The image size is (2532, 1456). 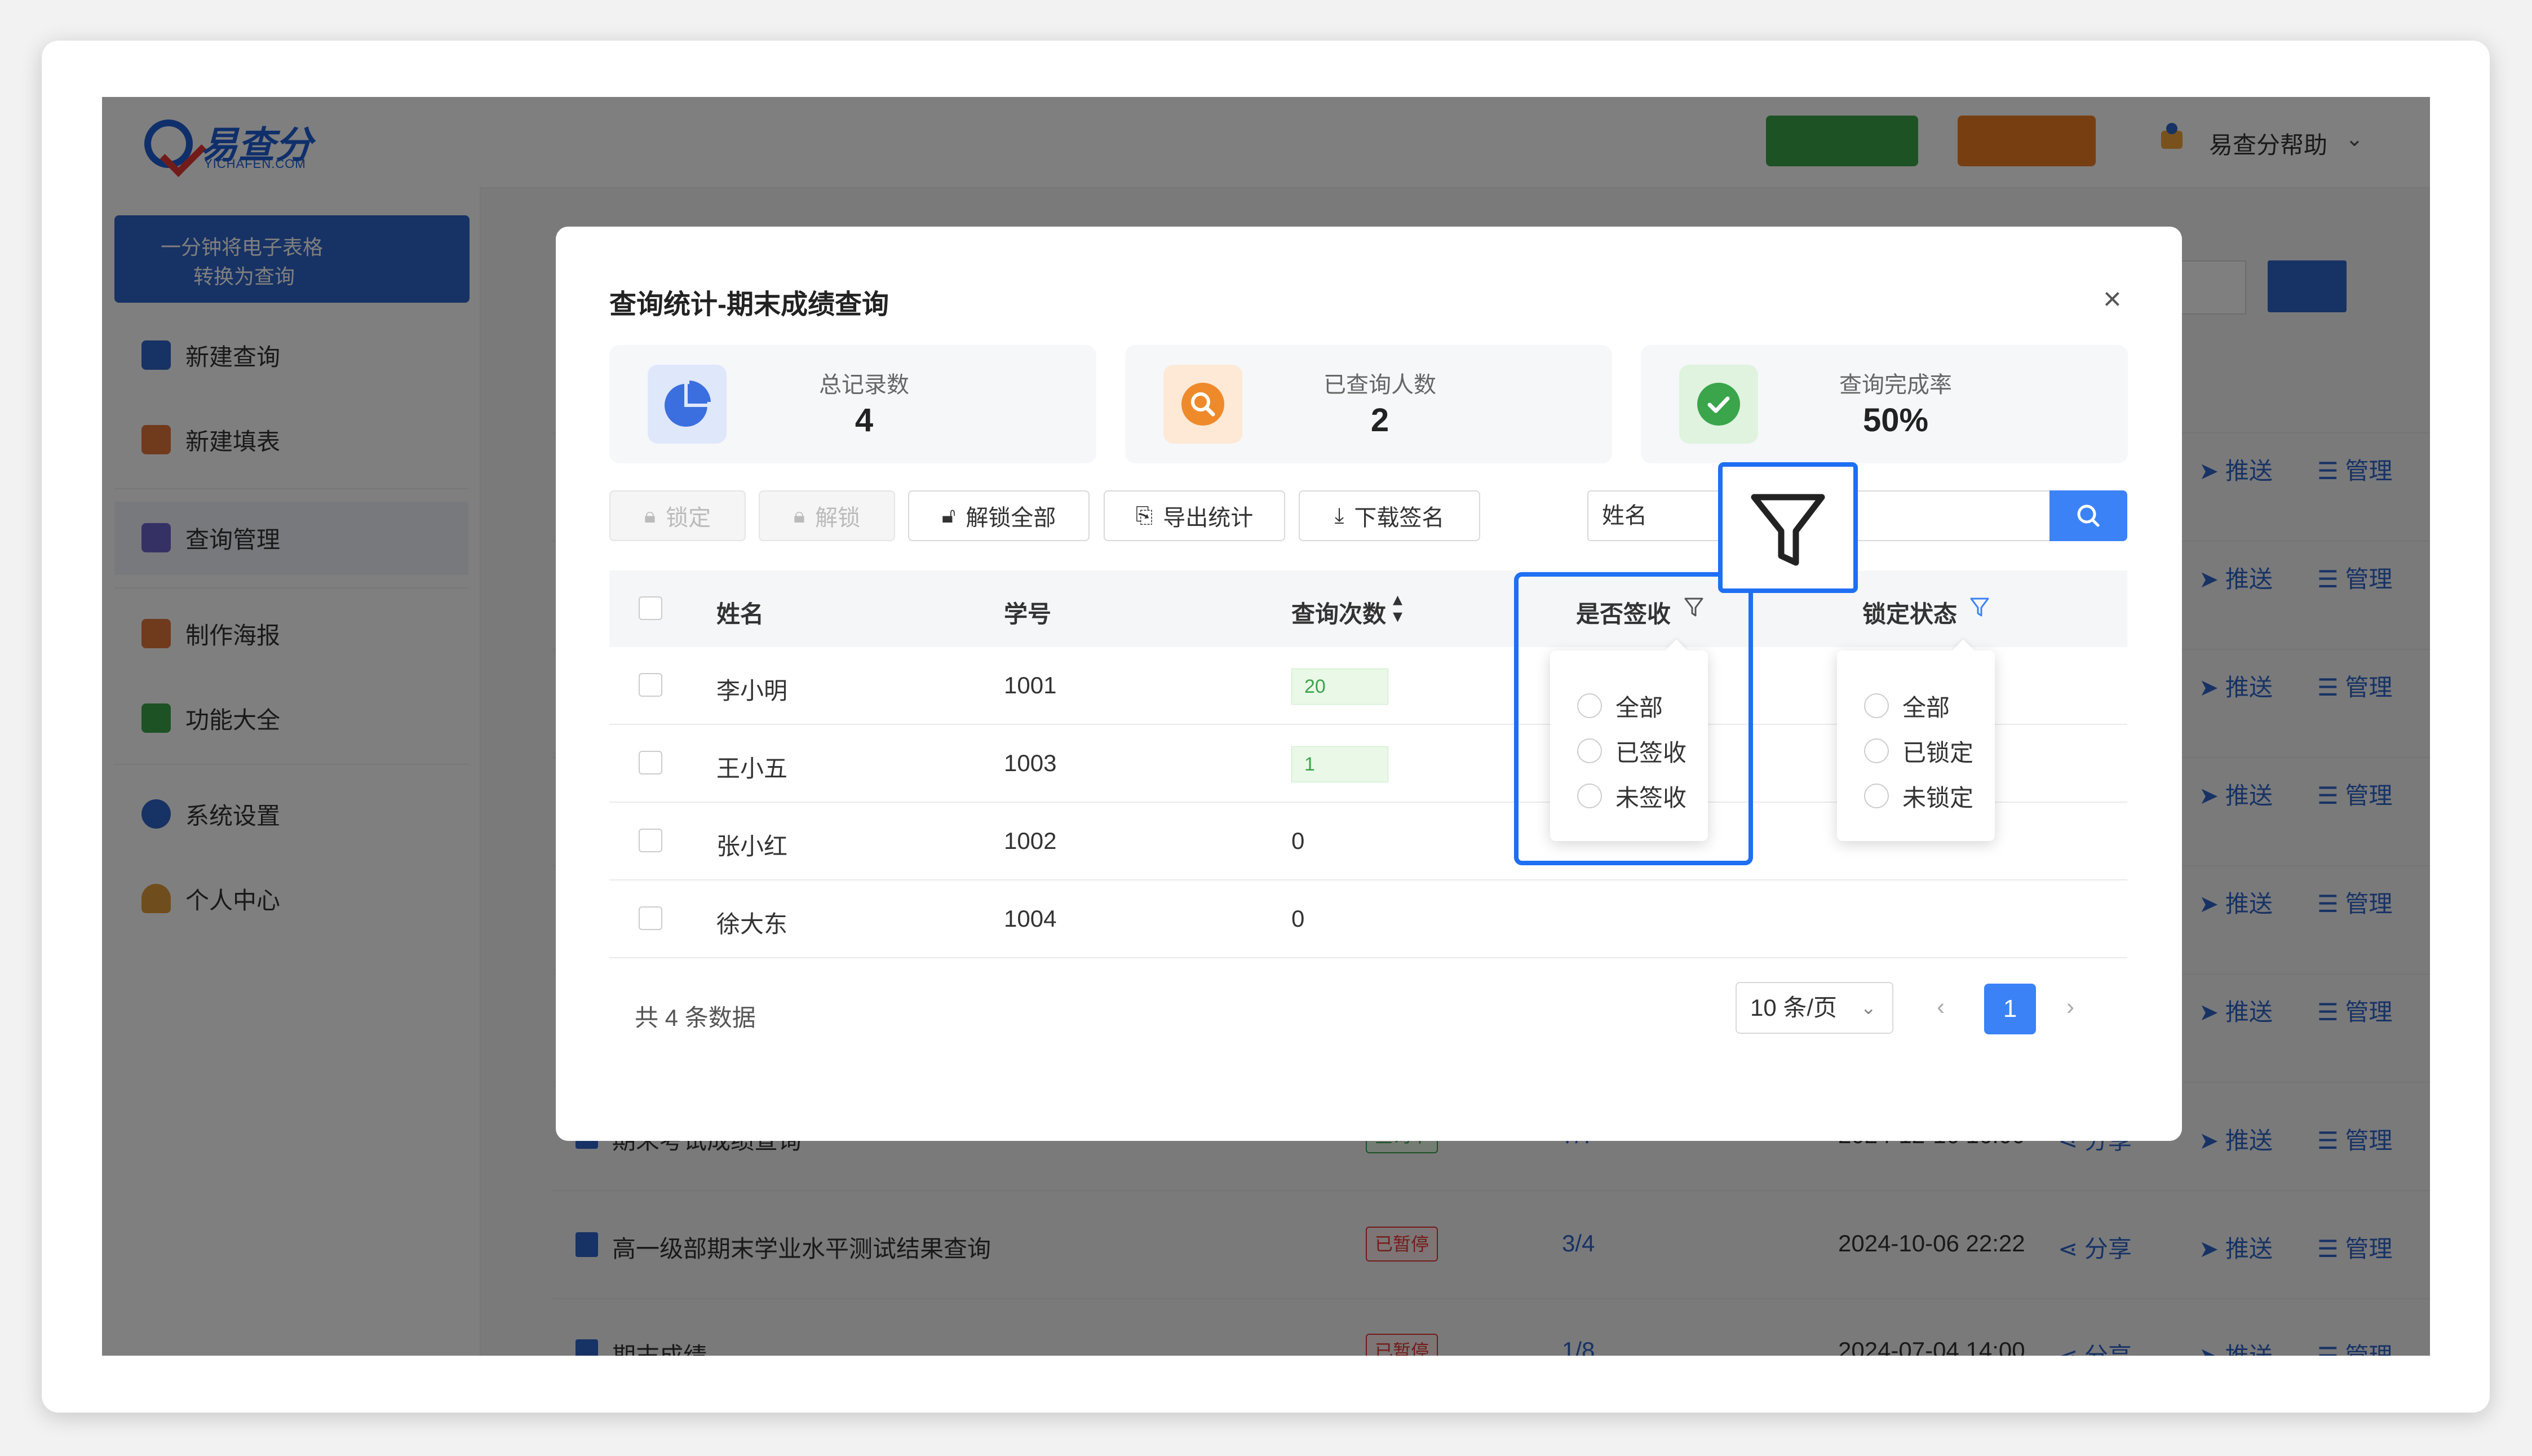 I want to click on download-icon: ⤓, so click(x=1339, y=515).